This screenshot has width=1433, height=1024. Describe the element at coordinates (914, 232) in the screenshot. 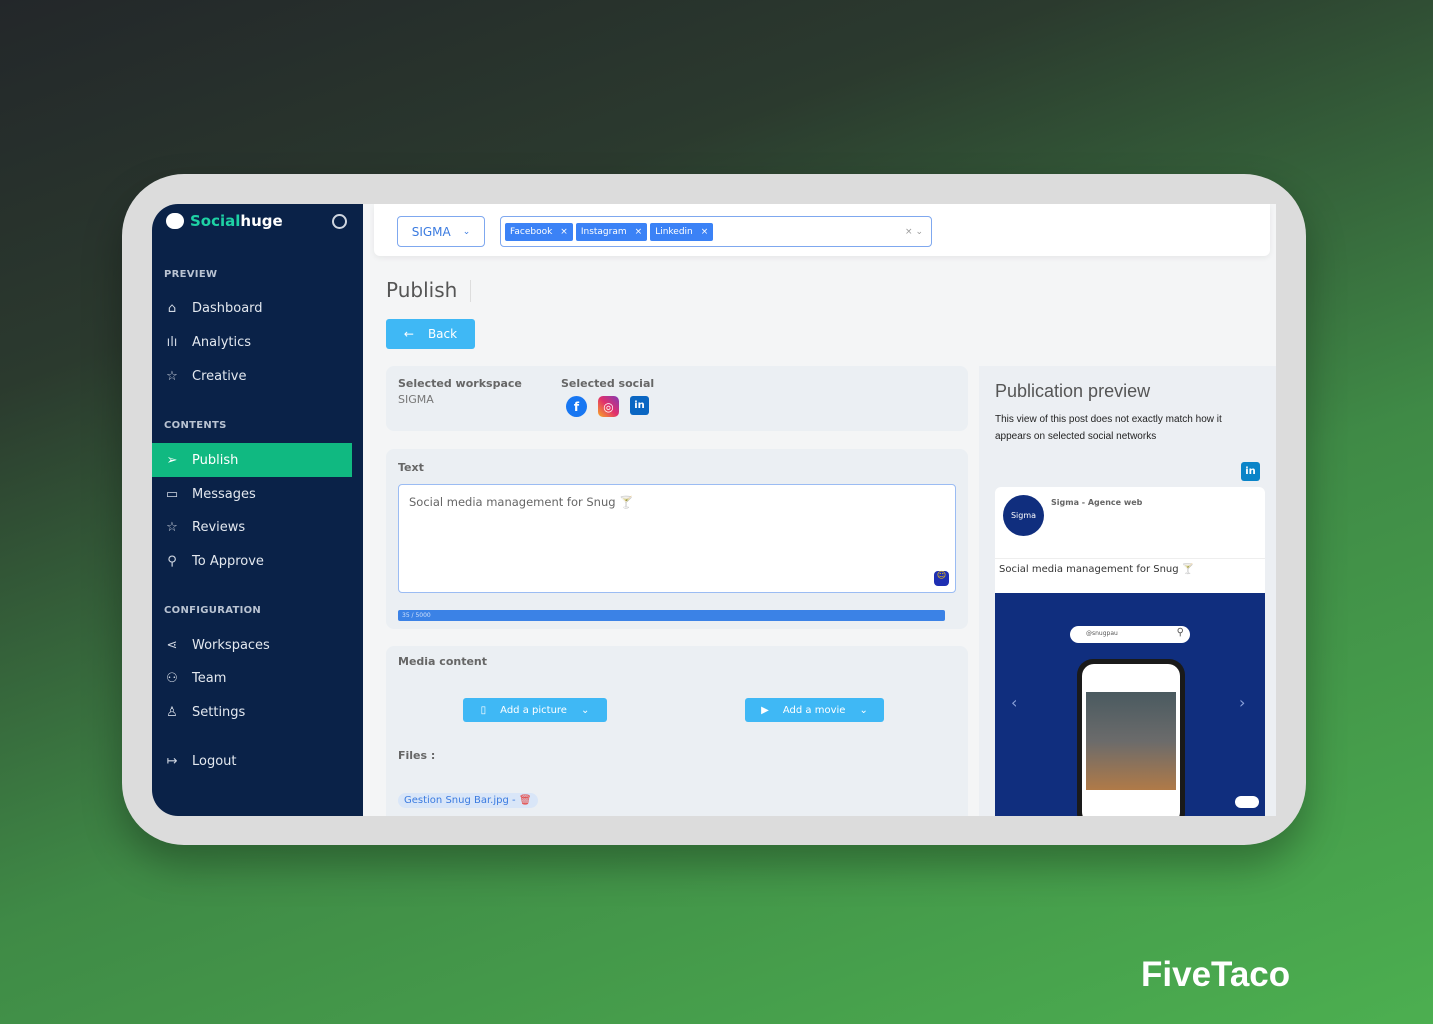

I see `clear-chevron-icon: × ⌄` at that location.